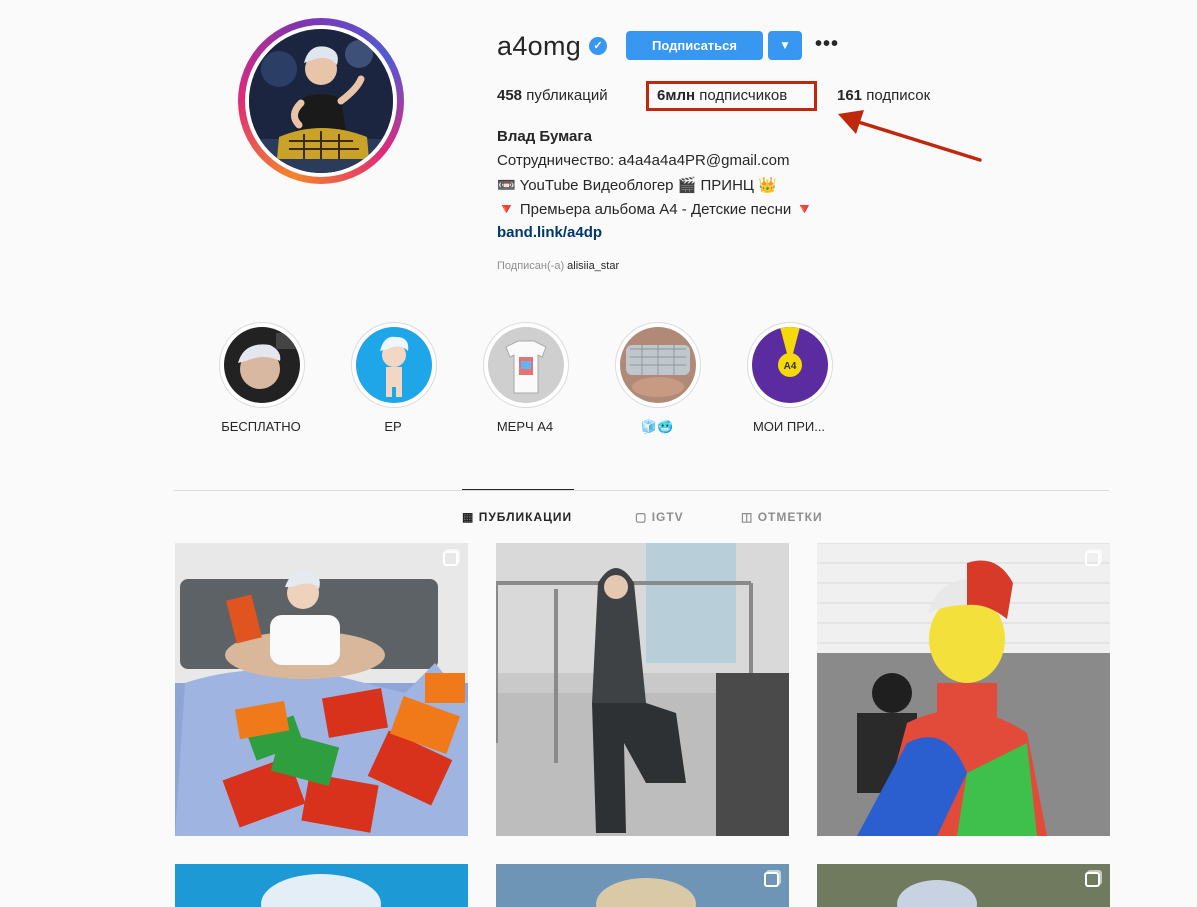 Image resolution: width=1197 pixels, height=907 pixels. Describe the element at coordinates (656, 209) in the screenshot. I see `bio-line-album: 🔻 Премьера альбома А4 - Детские песни 🔻` at that location.